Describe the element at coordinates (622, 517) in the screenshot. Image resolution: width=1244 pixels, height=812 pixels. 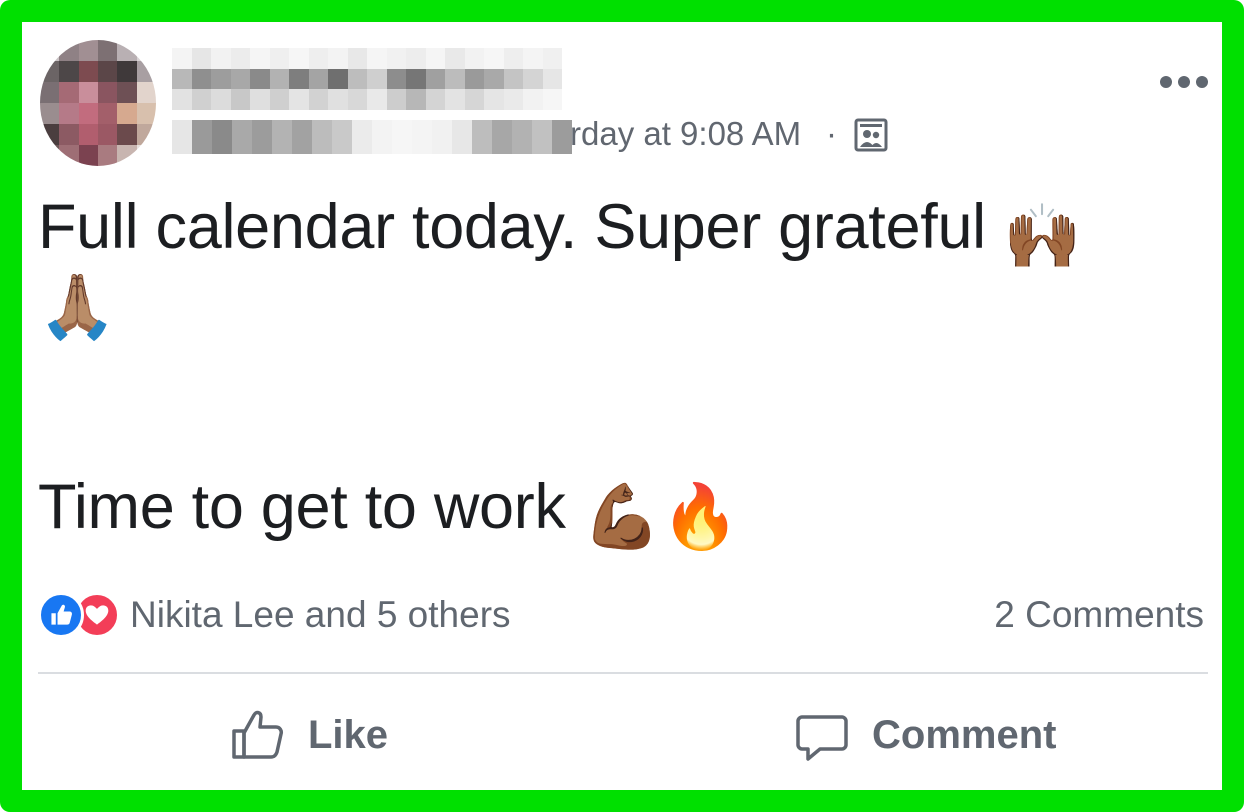
I see `flexed-biceps-emoji: 💪🏾` at that location.